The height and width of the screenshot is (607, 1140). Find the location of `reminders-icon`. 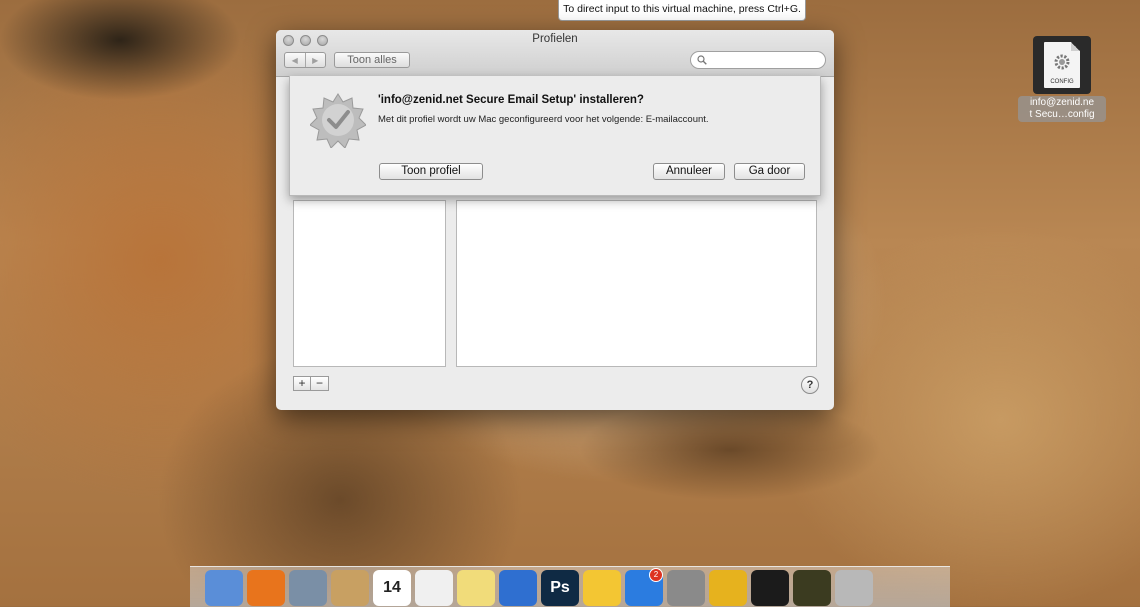

reminders-icon is located at coordinates (434, 588).